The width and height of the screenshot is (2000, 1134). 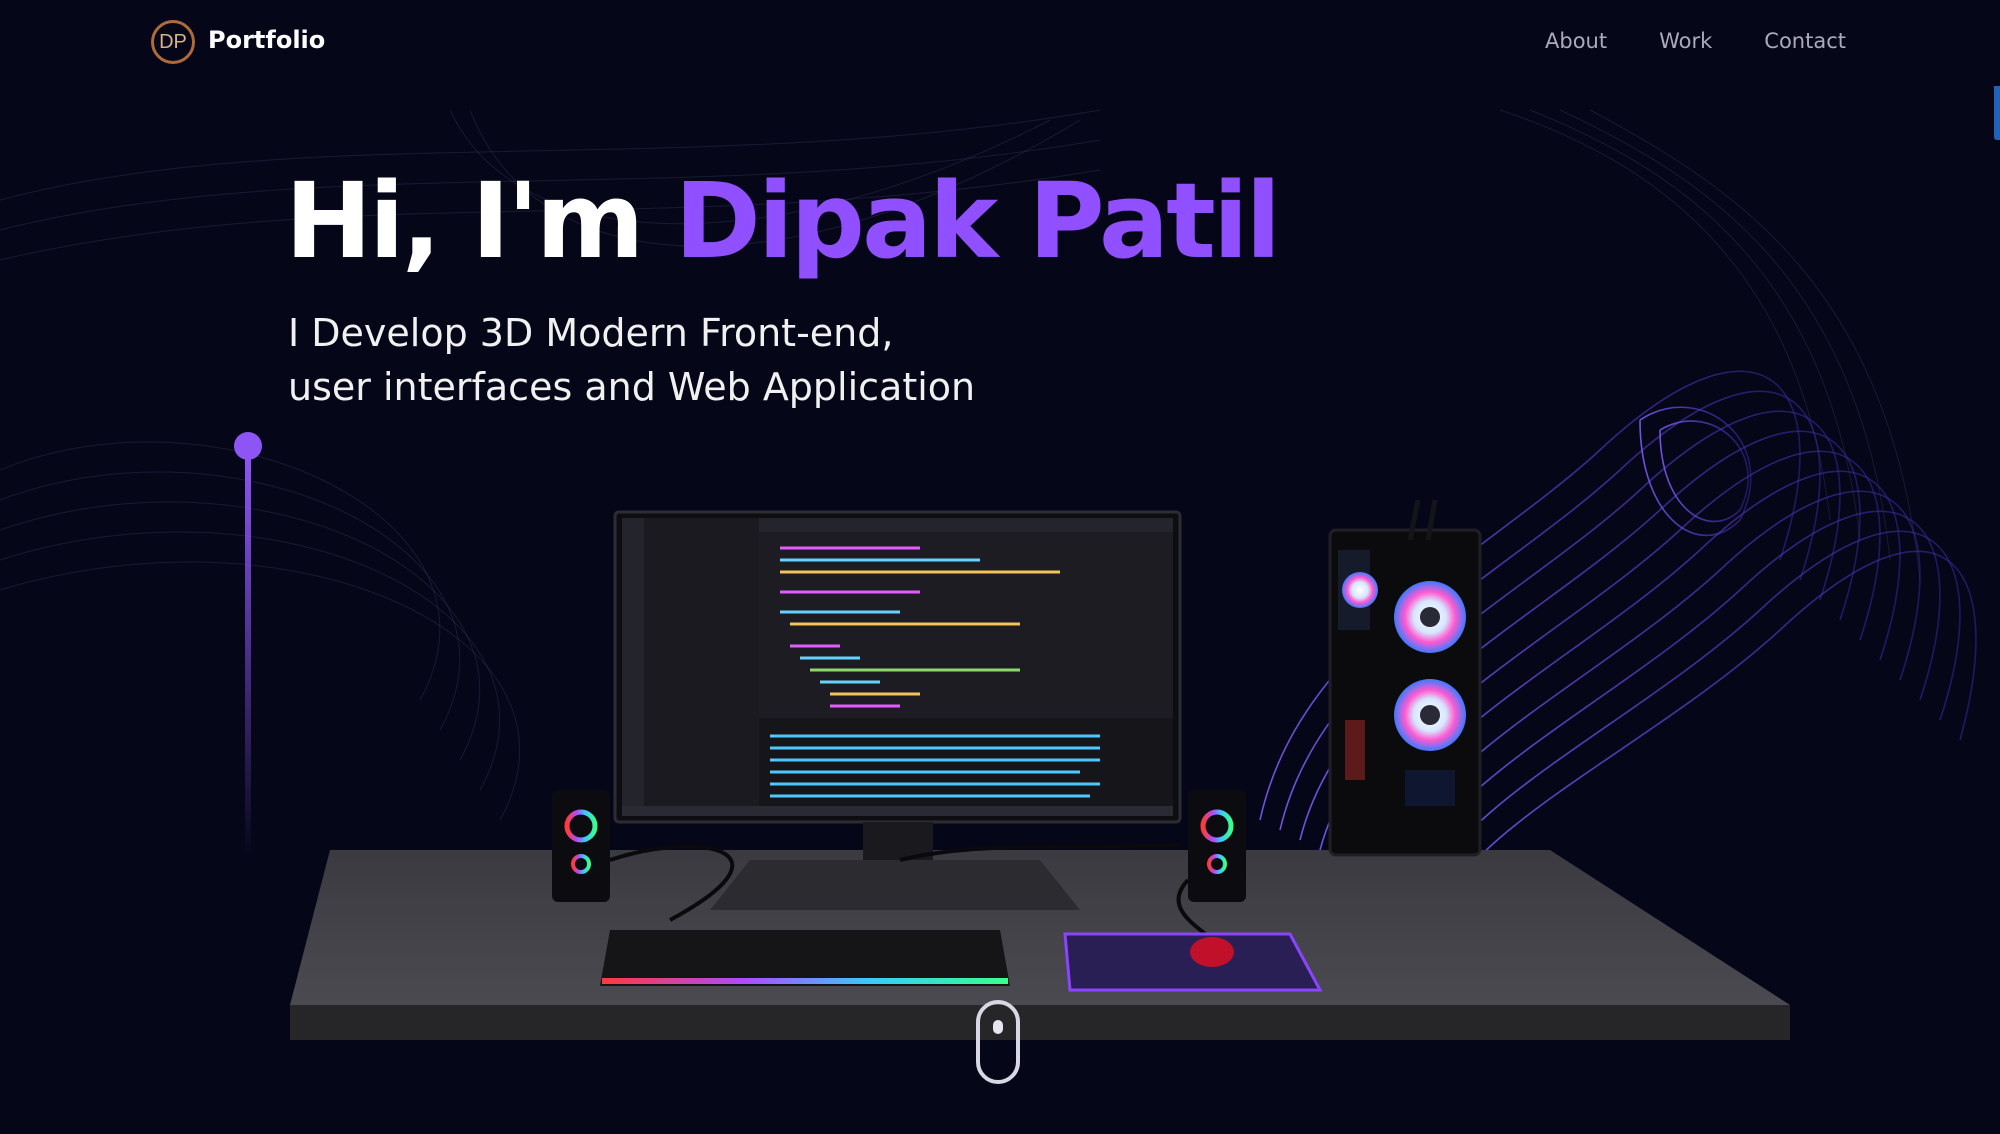 I want to click on editor-tabbar, so click(x=966, y=525).